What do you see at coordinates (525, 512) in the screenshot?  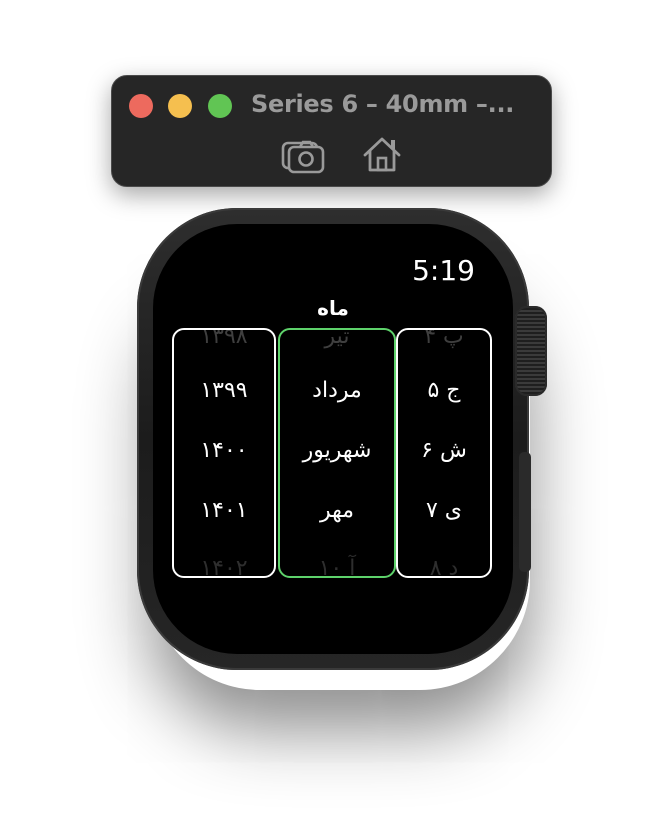 I see `side-button` at bounding box center [525, 512].